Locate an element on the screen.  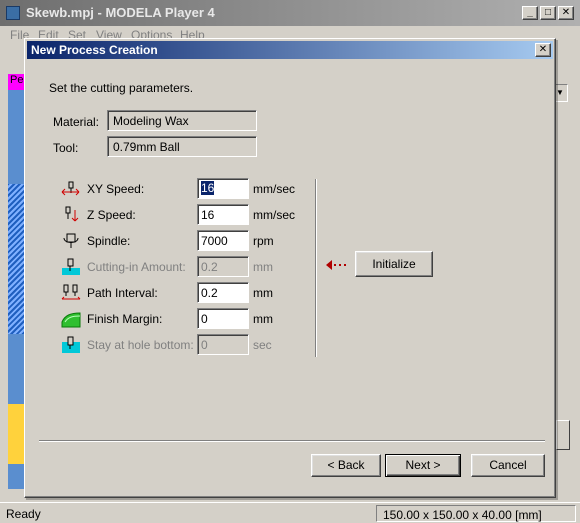
finish-margin-icon is located at coordinates (71, 320).